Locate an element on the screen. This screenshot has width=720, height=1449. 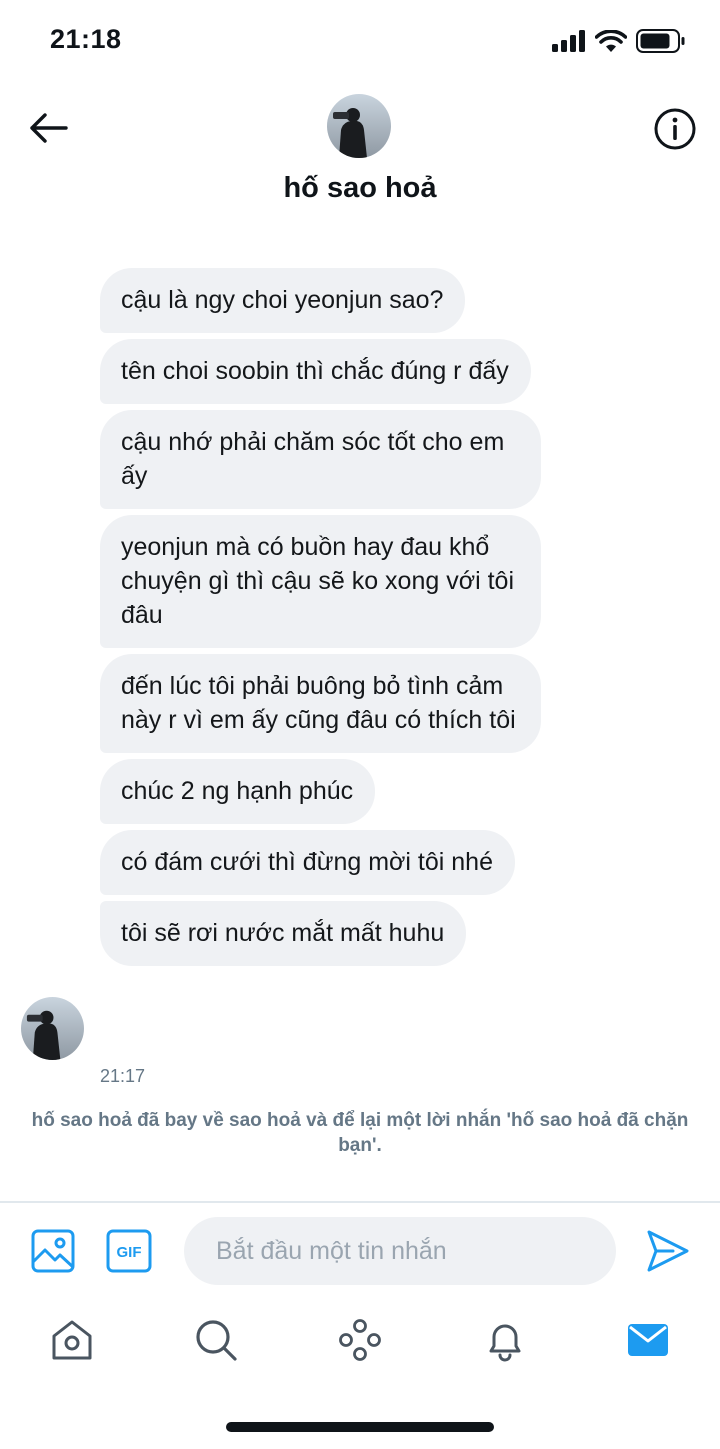
tab-search is located at coordinates (216, 1340).